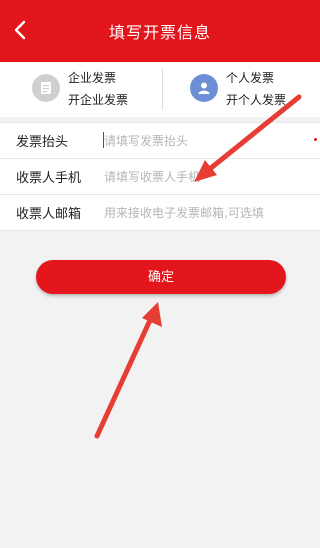 Image resolution: width=320 pixels, height=548 pixels. I want to click on required-dot, so click(315, 139).